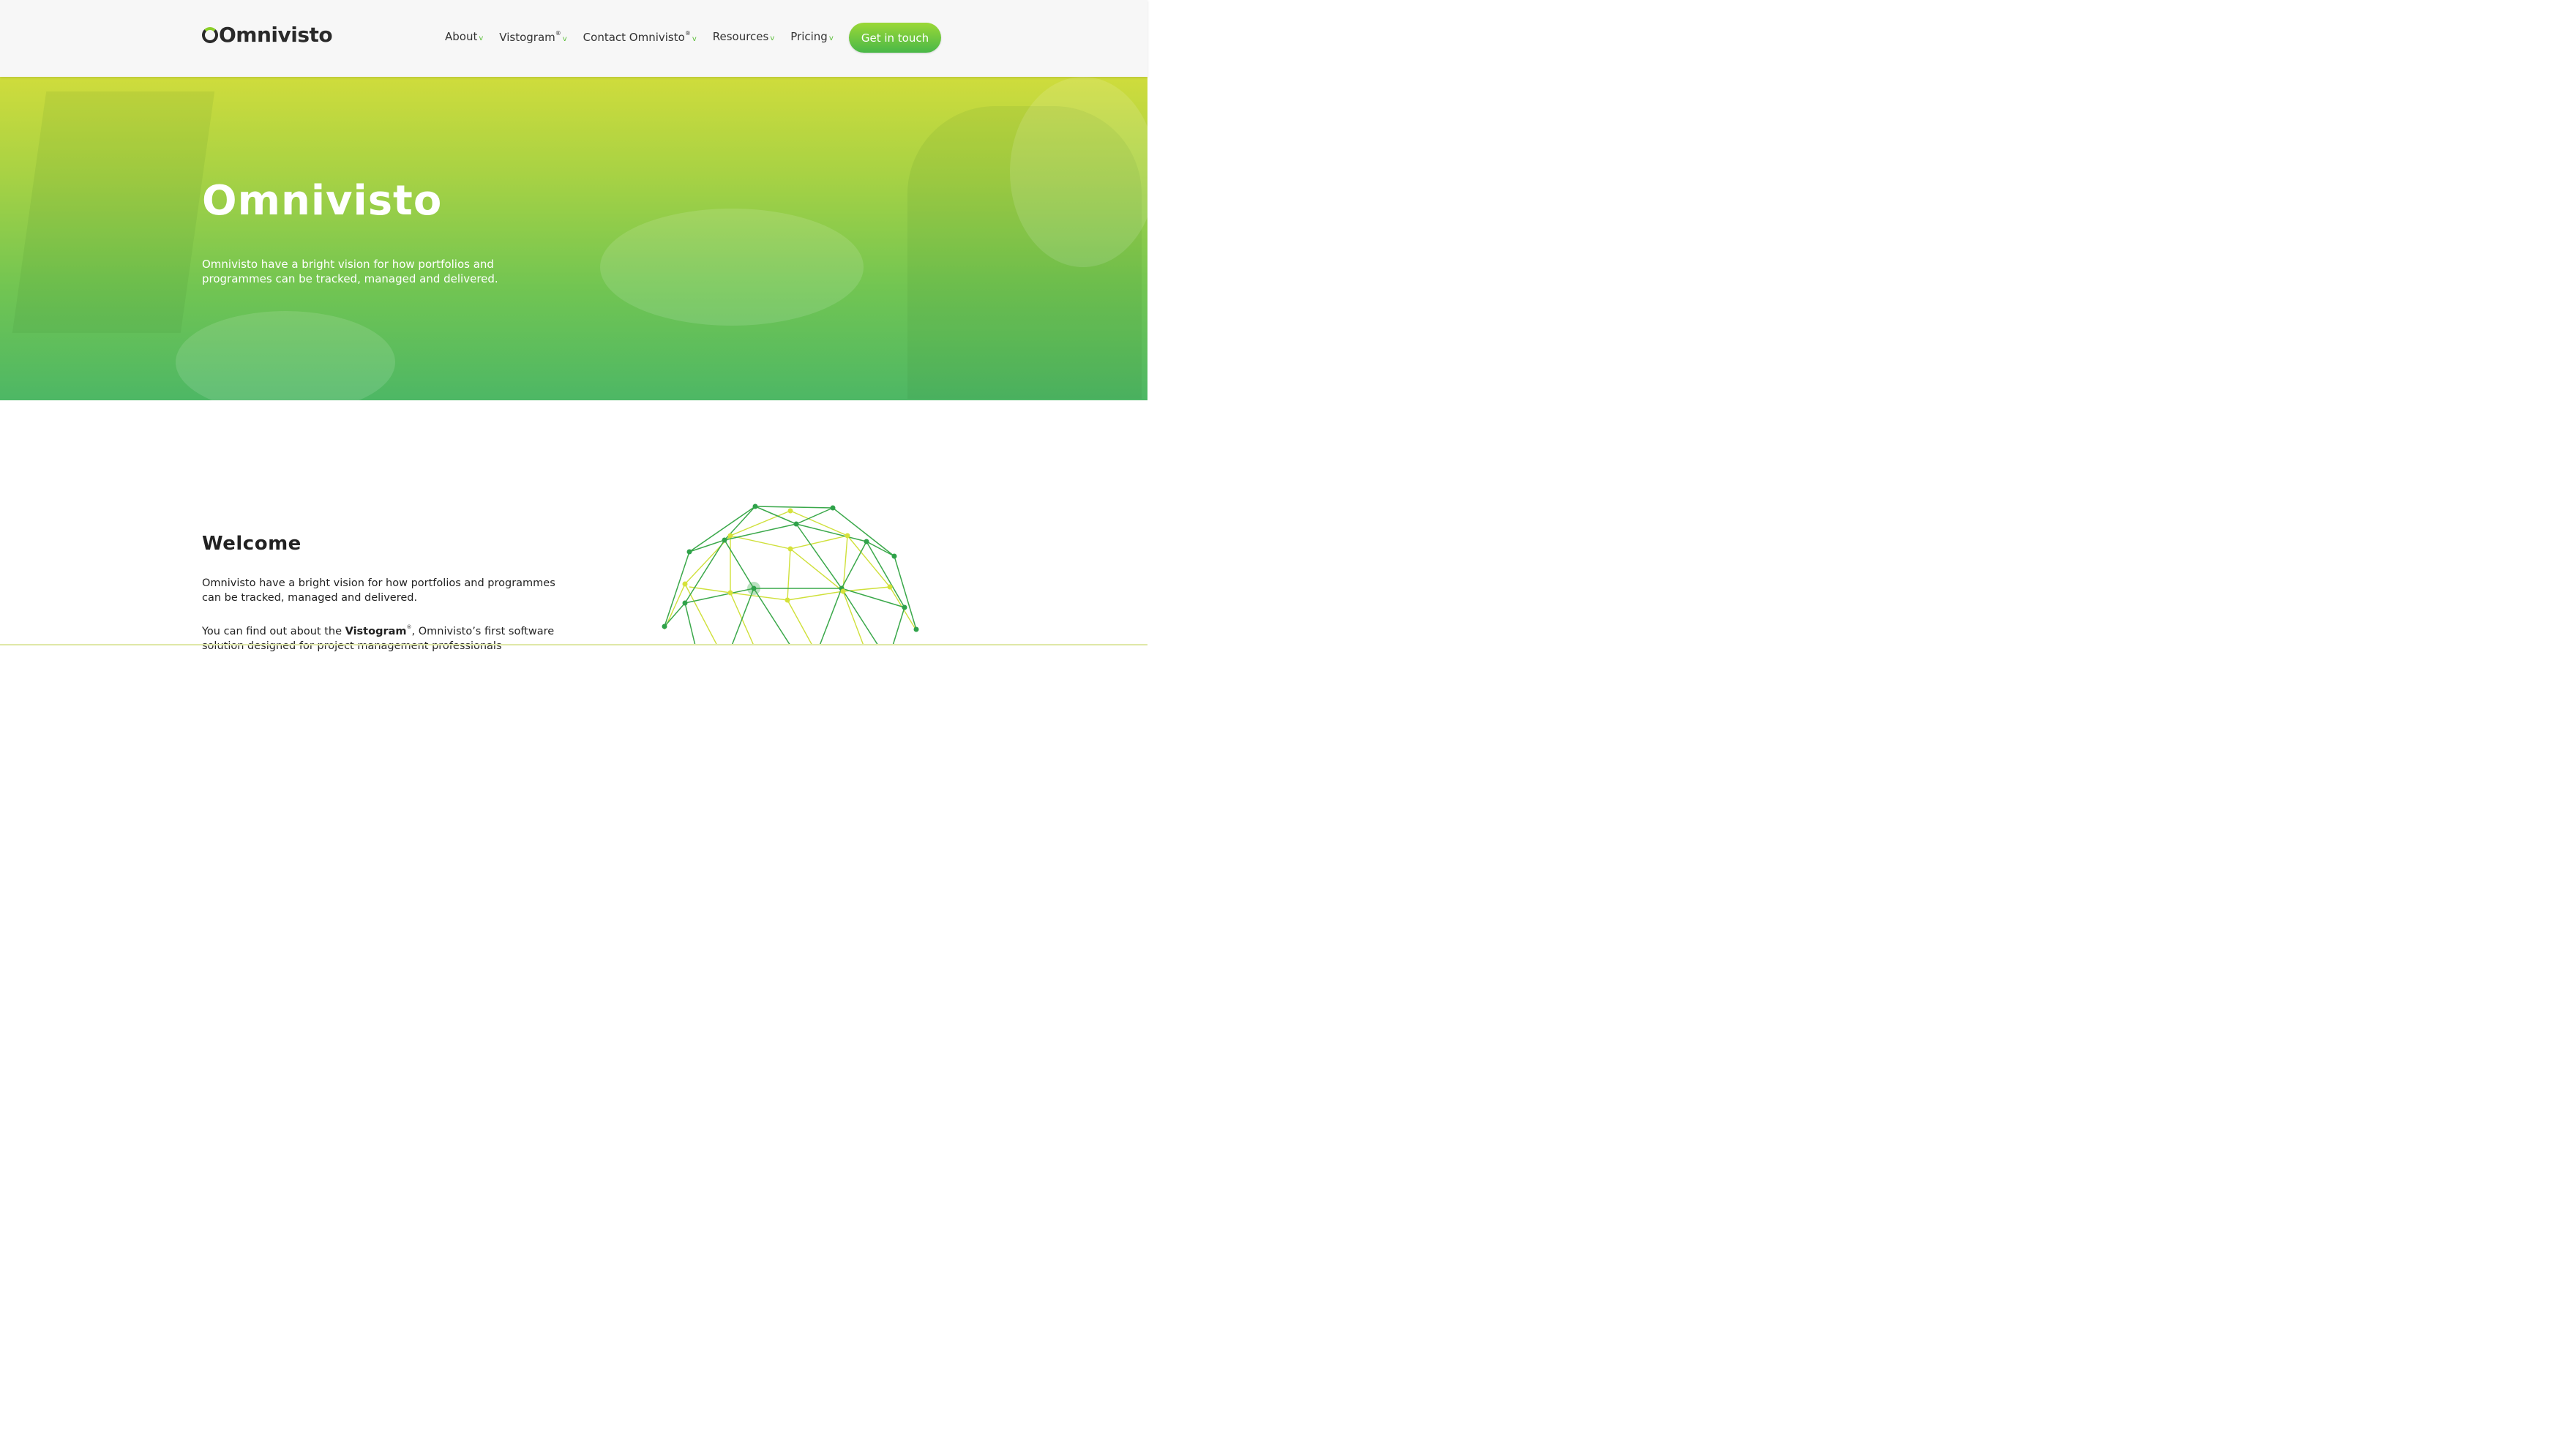  I want to click on sphere-dark-lines, so click(790, 575).